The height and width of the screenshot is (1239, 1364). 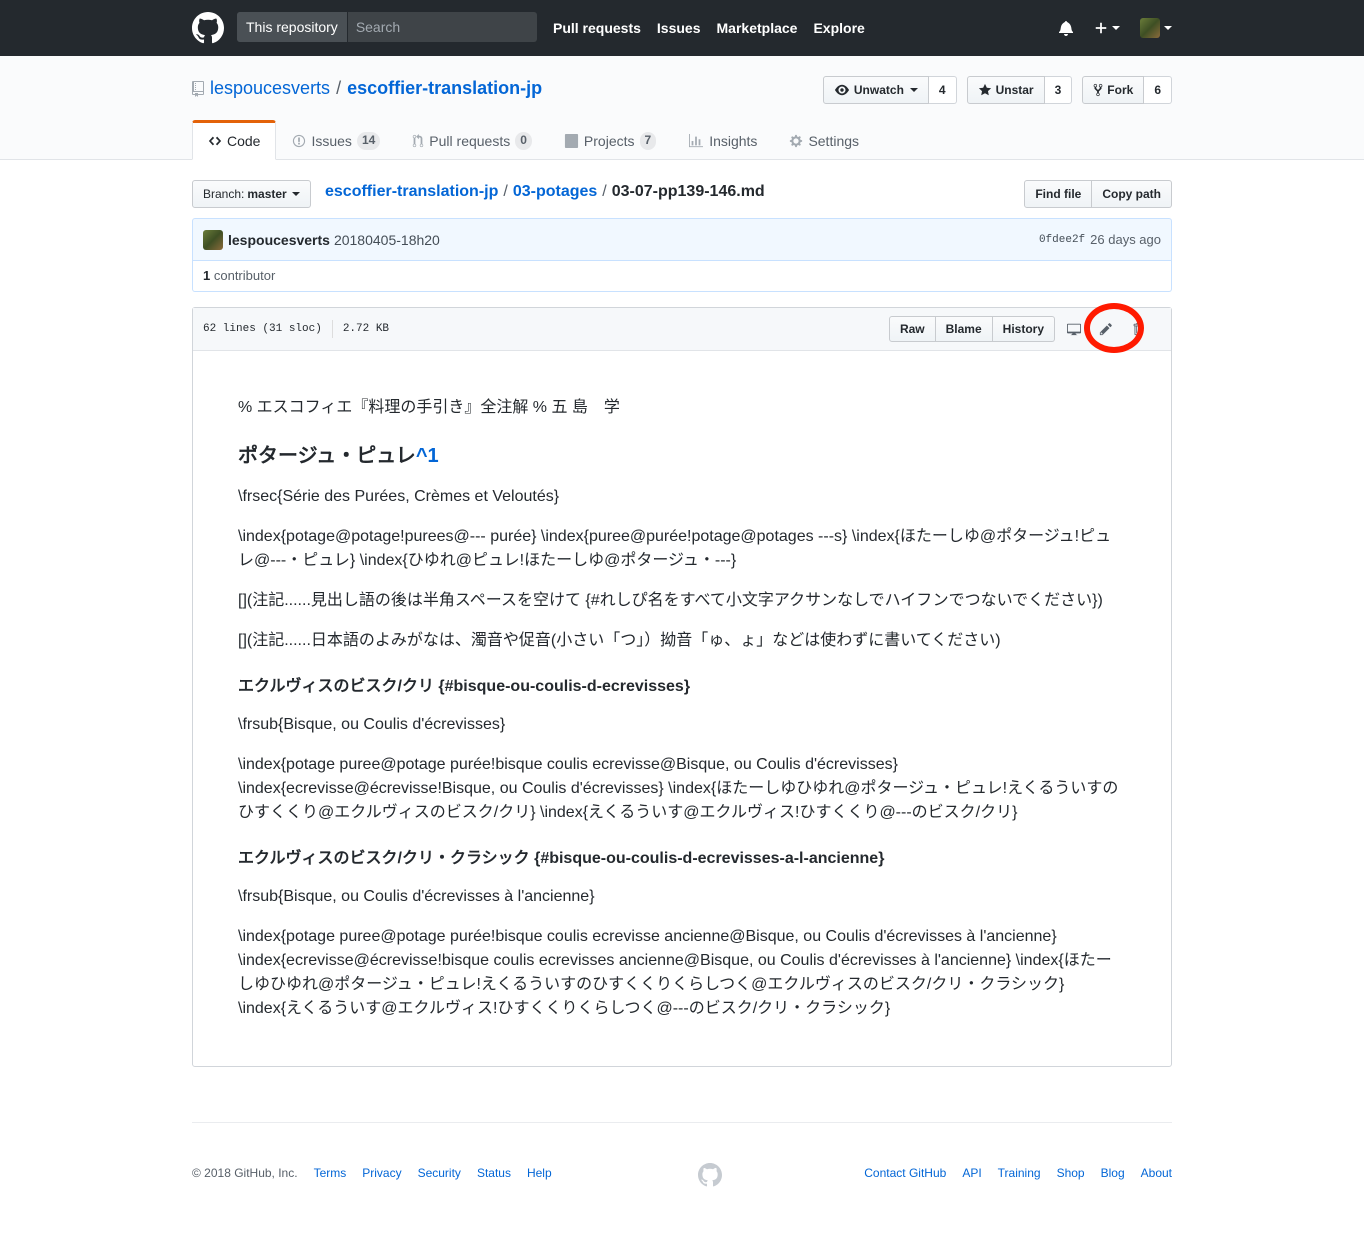 I want to click on contributors-count: 1, so click(x=207, y=275).